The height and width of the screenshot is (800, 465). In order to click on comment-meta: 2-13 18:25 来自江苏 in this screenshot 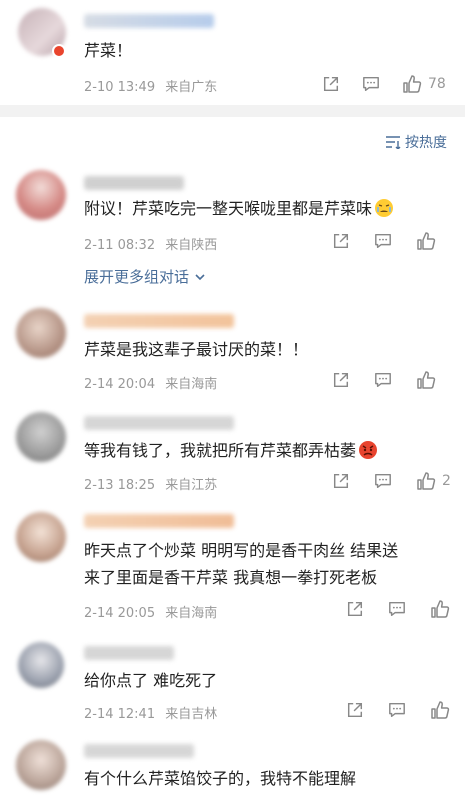, I will do `click(150, 483)`.